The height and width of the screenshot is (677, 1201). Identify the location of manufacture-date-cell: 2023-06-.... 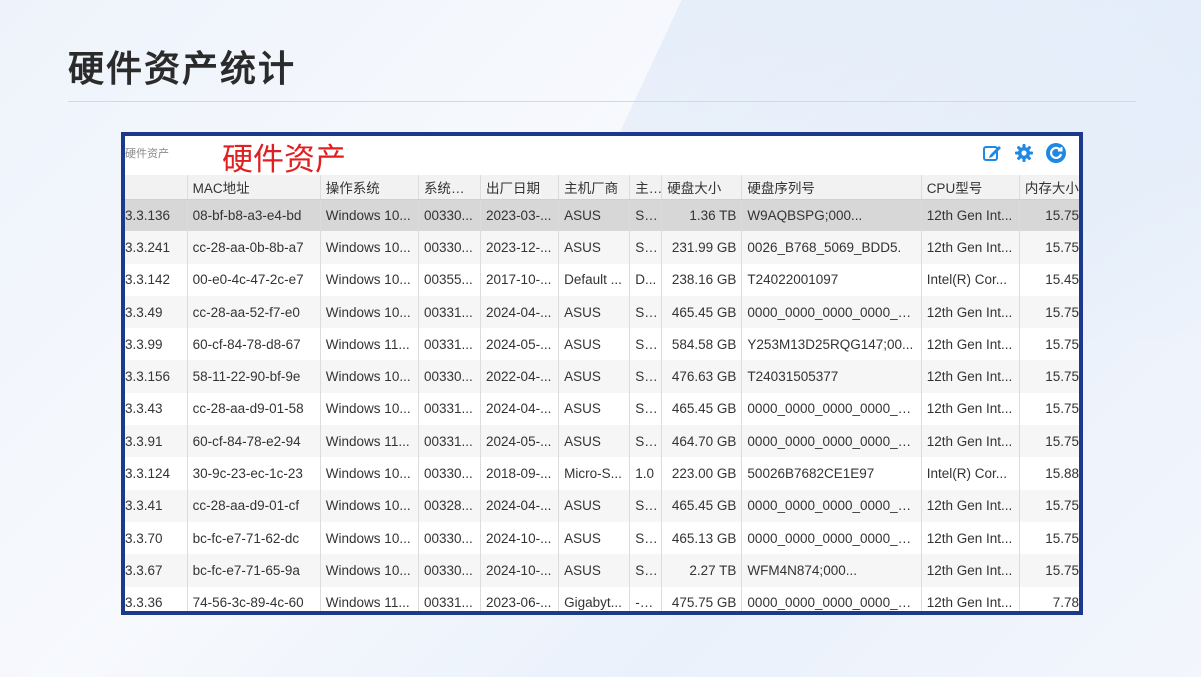
(520, 598).